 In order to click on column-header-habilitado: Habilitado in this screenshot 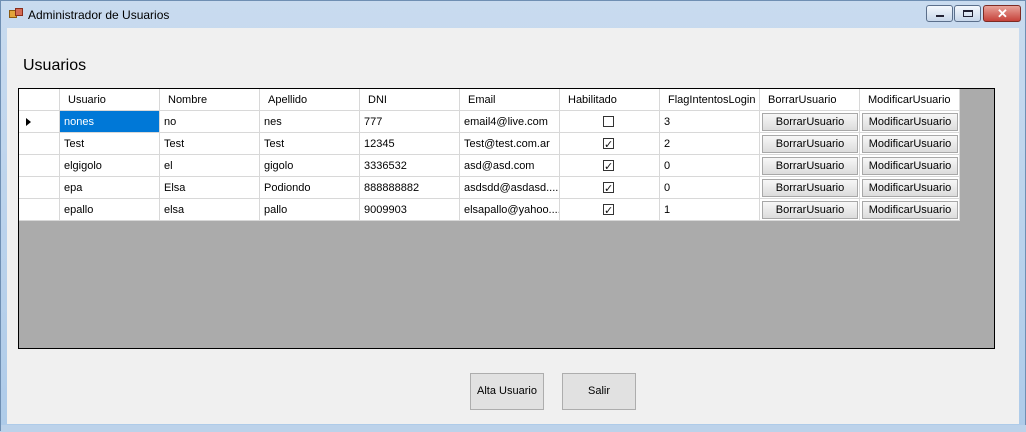, I will do `click(610, 100)`.